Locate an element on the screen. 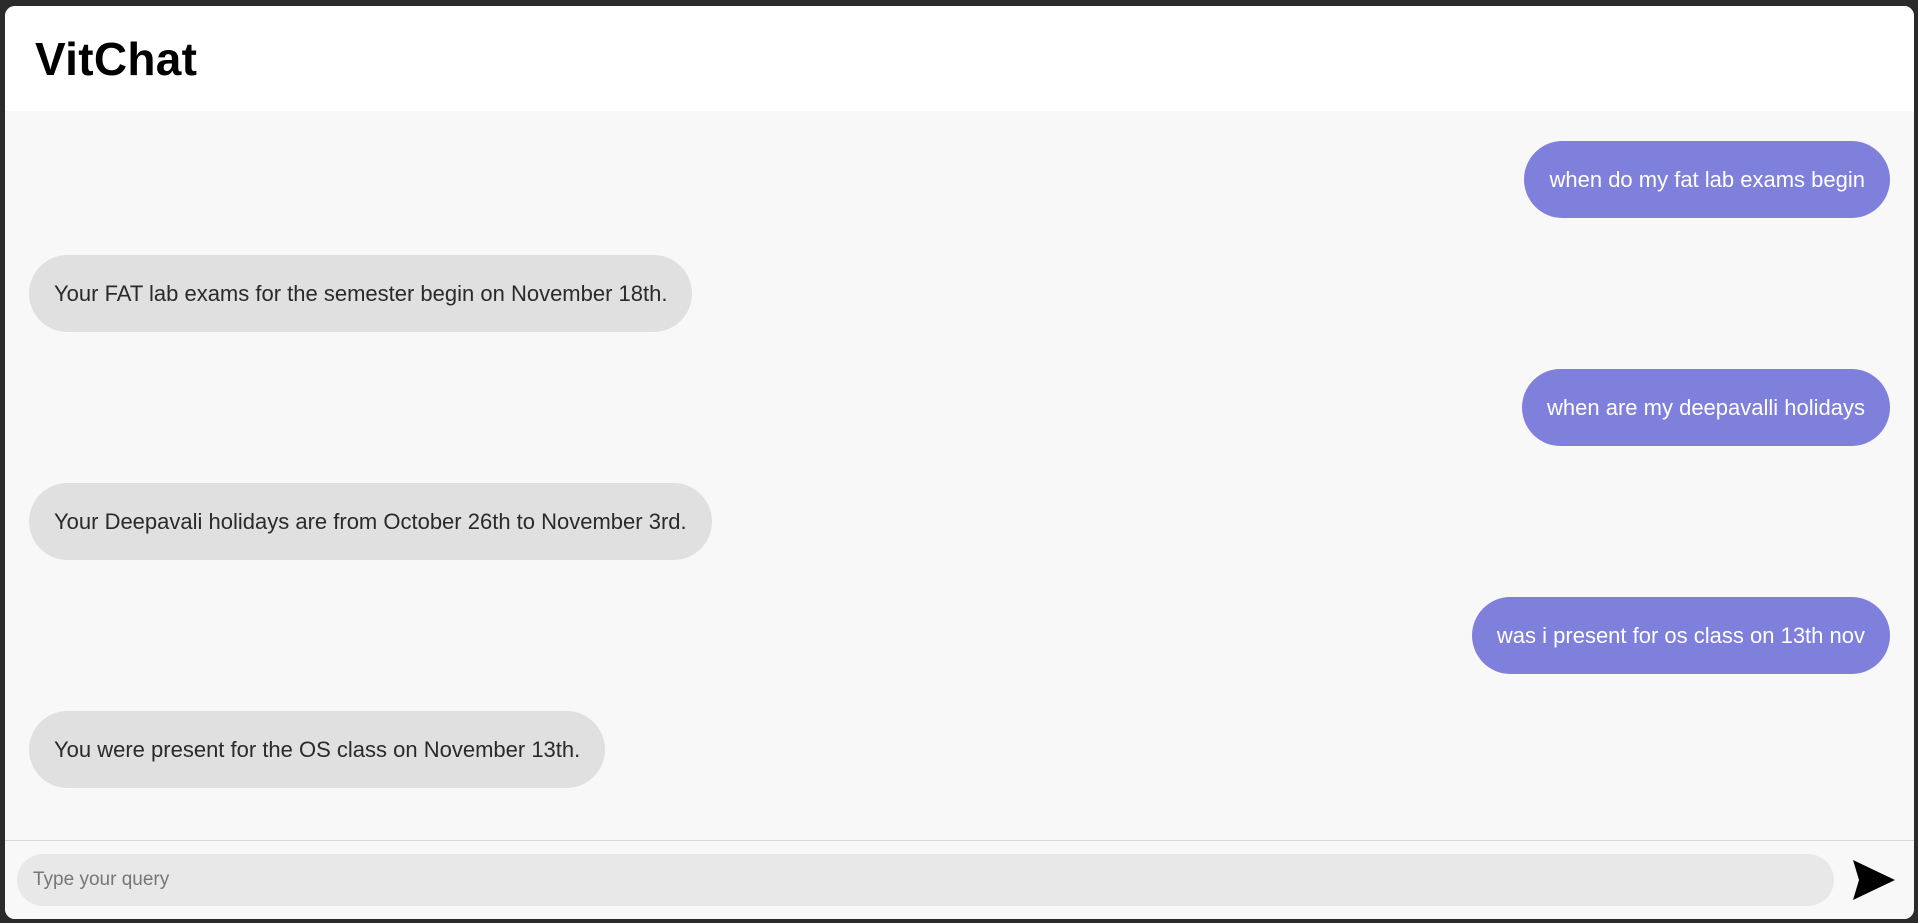  query-input is located at coordinates (925, 880).